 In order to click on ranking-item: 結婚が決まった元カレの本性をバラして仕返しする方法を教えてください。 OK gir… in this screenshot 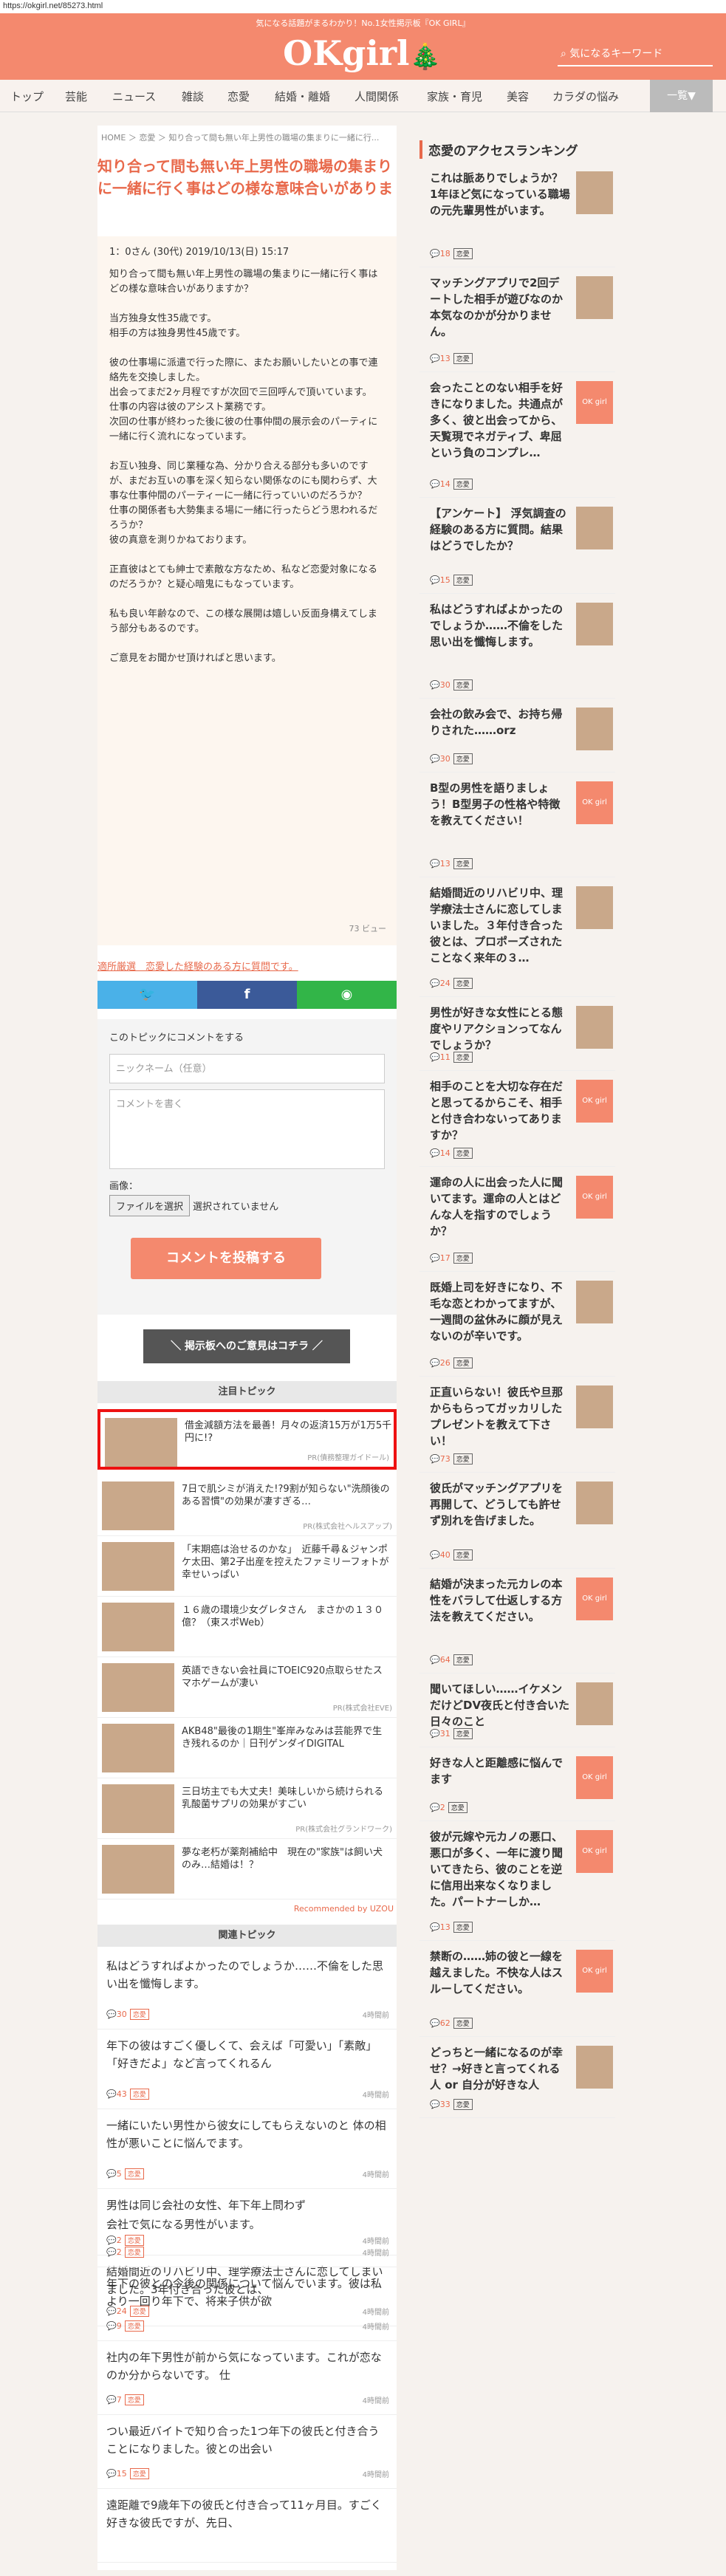, I will do `click(517, 1621)`.